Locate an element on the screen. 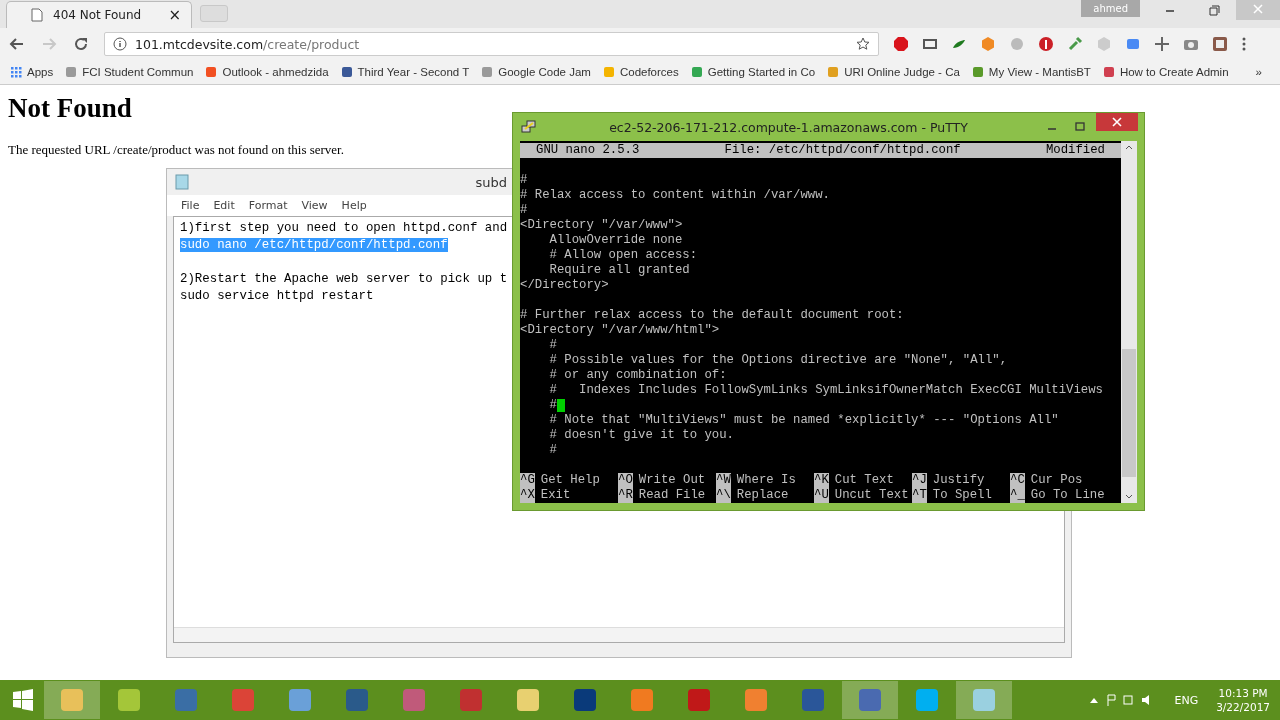  text-line: 2)Restart the Apache web server to pick up t is located at coordinates (344, 279).